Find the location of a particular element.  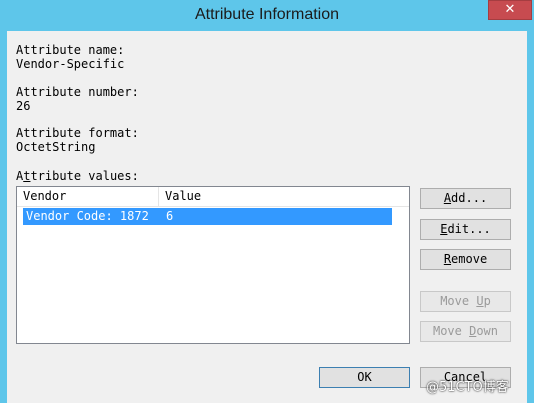

move-down-button-pre: Move is located at coordinates (451, 331).